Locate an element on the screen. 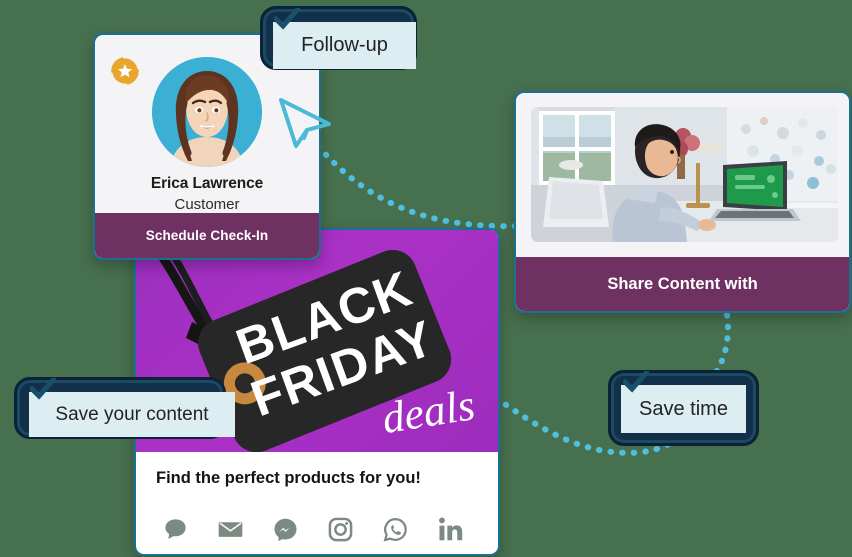  woman-at-laptop-photo-icon is located at coordinates (684, 174).